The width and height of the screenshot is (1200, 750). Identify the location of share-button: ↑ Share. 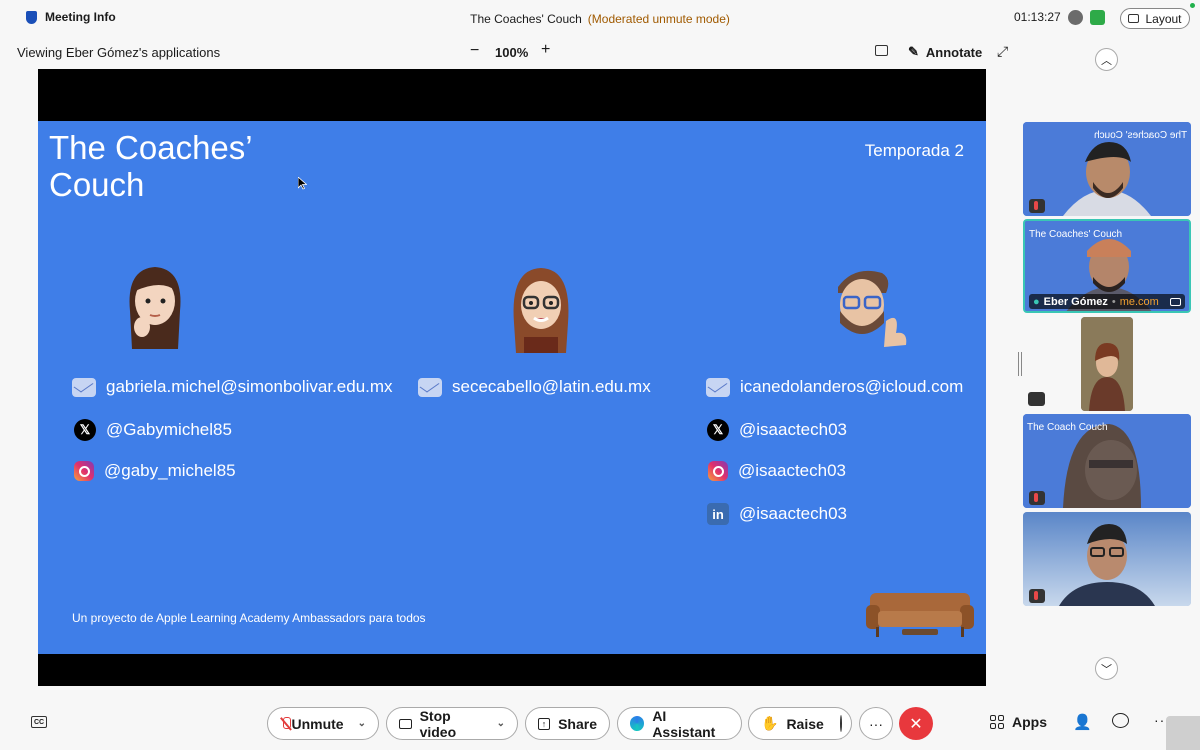
(567, 723).